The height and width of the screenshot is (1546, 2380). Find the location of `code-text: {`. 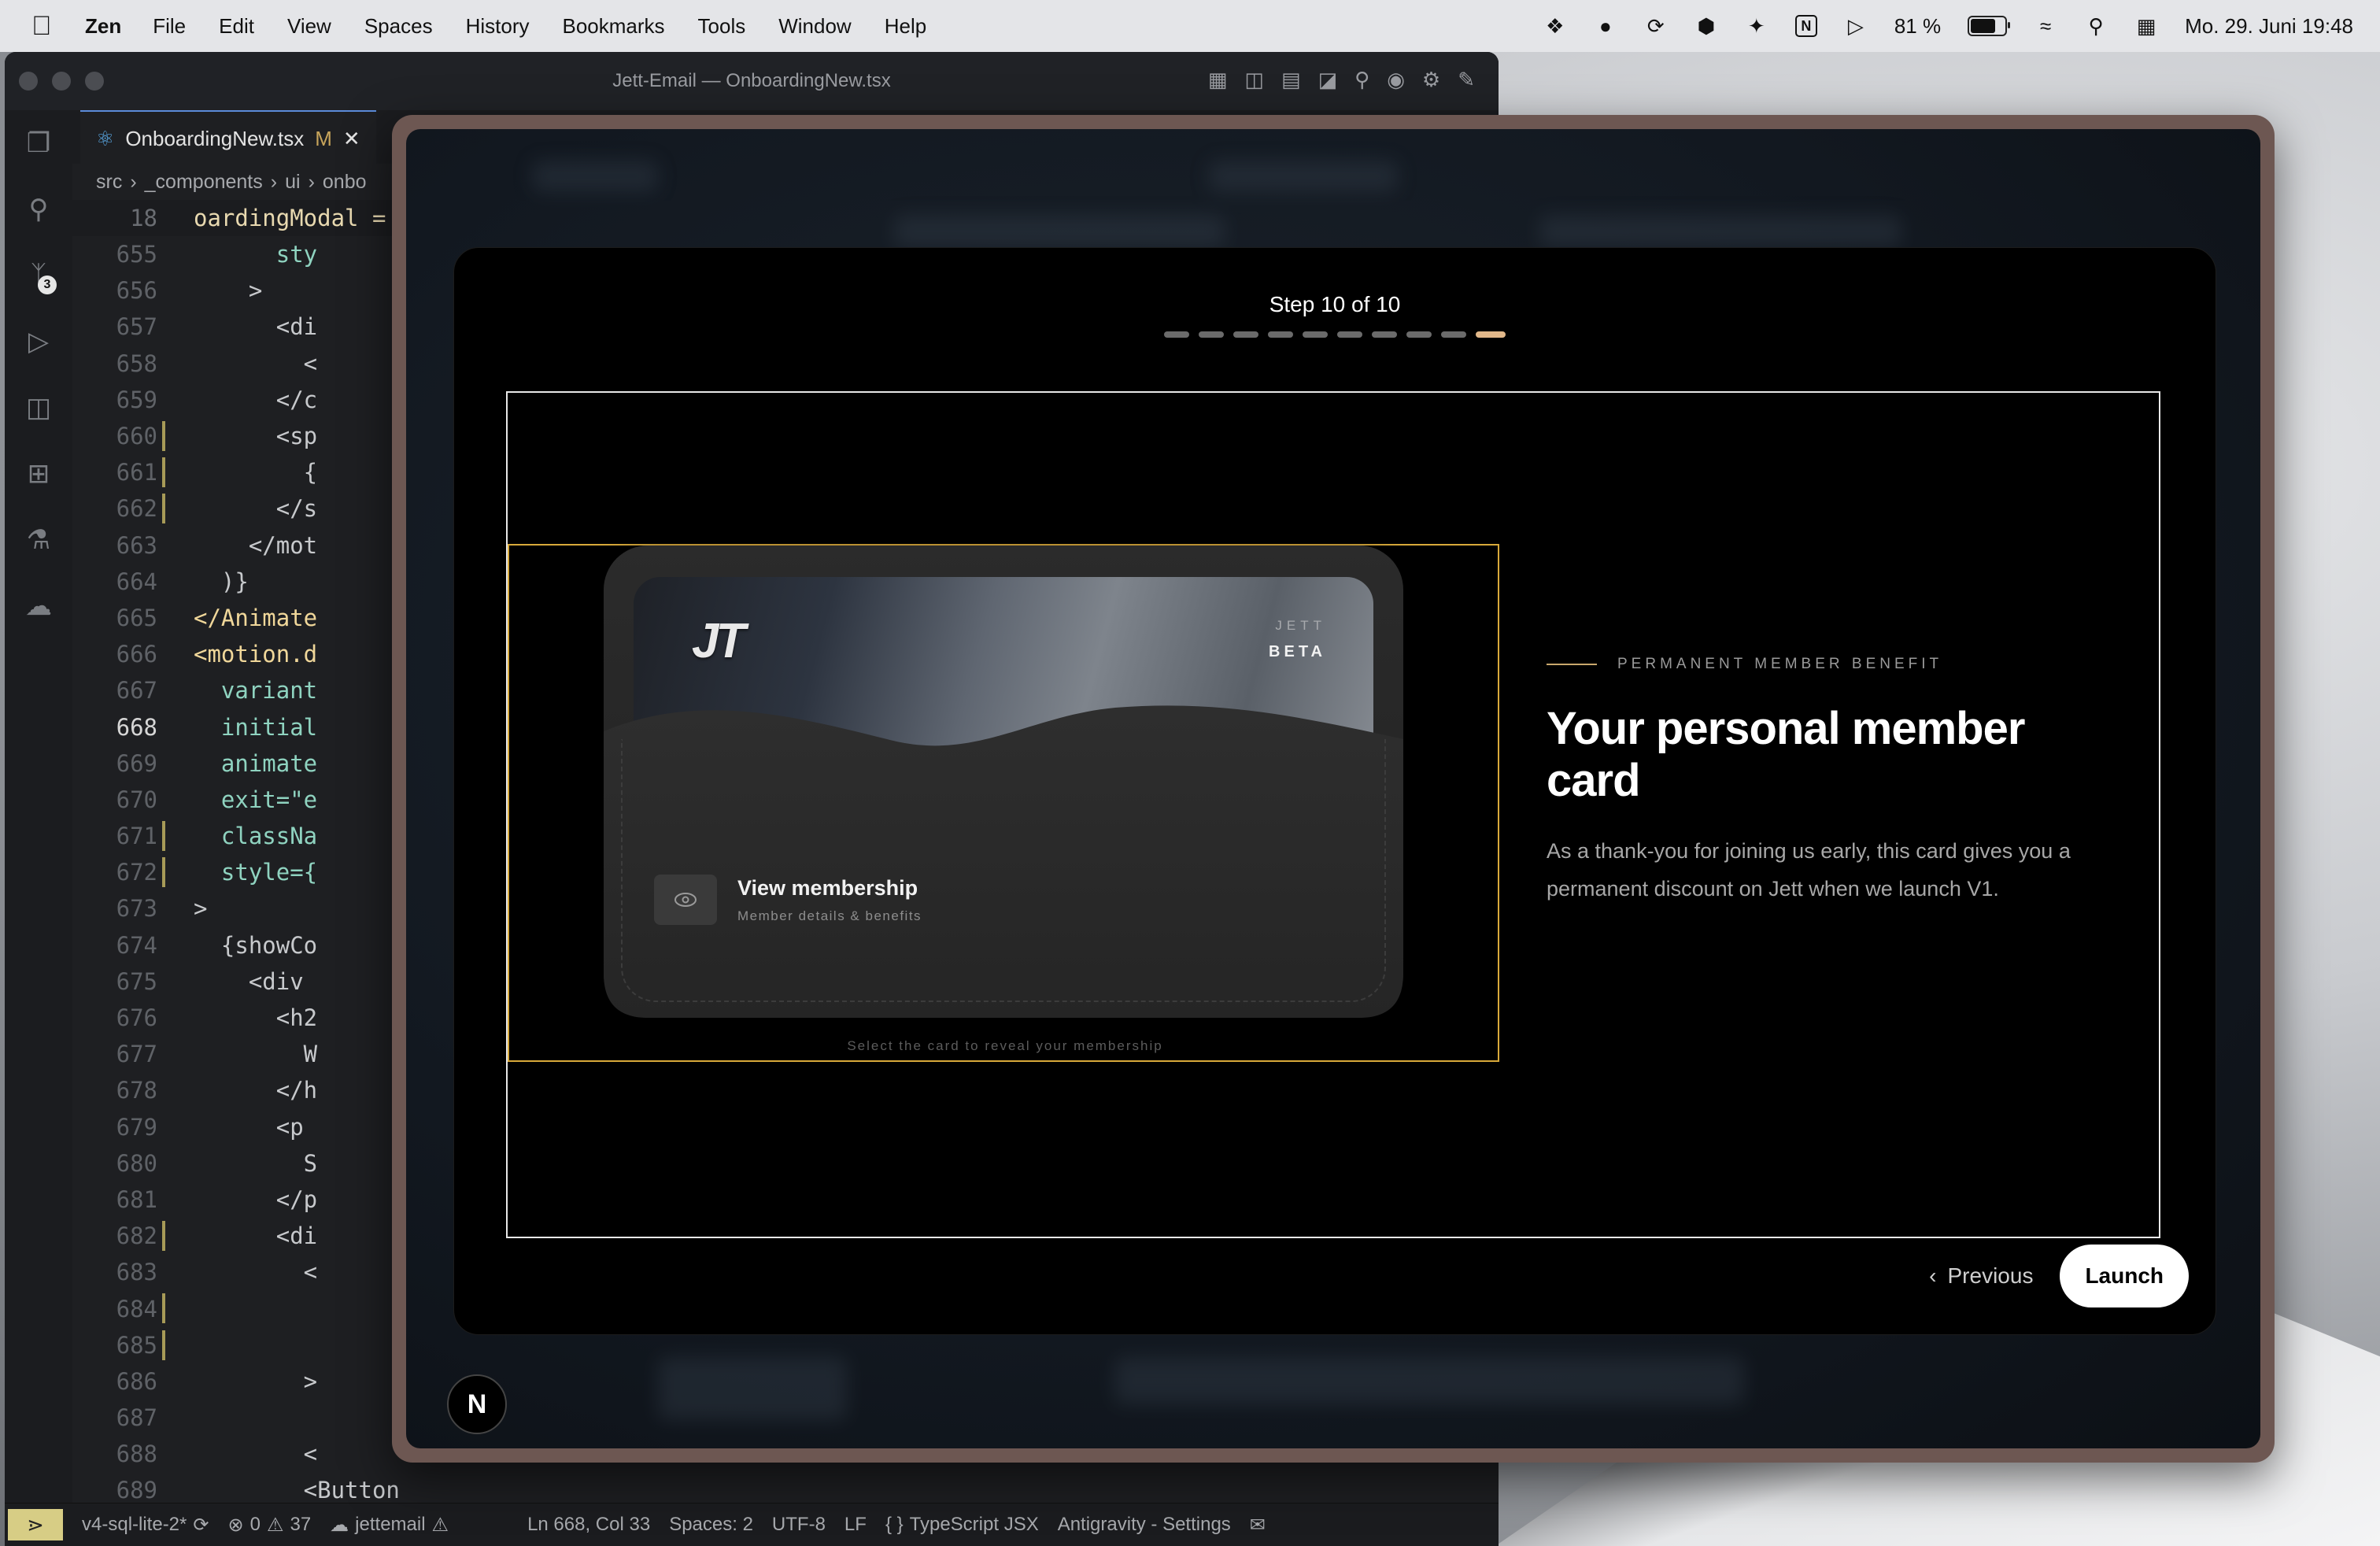

code-text: { is located at coordinates (256, 473).